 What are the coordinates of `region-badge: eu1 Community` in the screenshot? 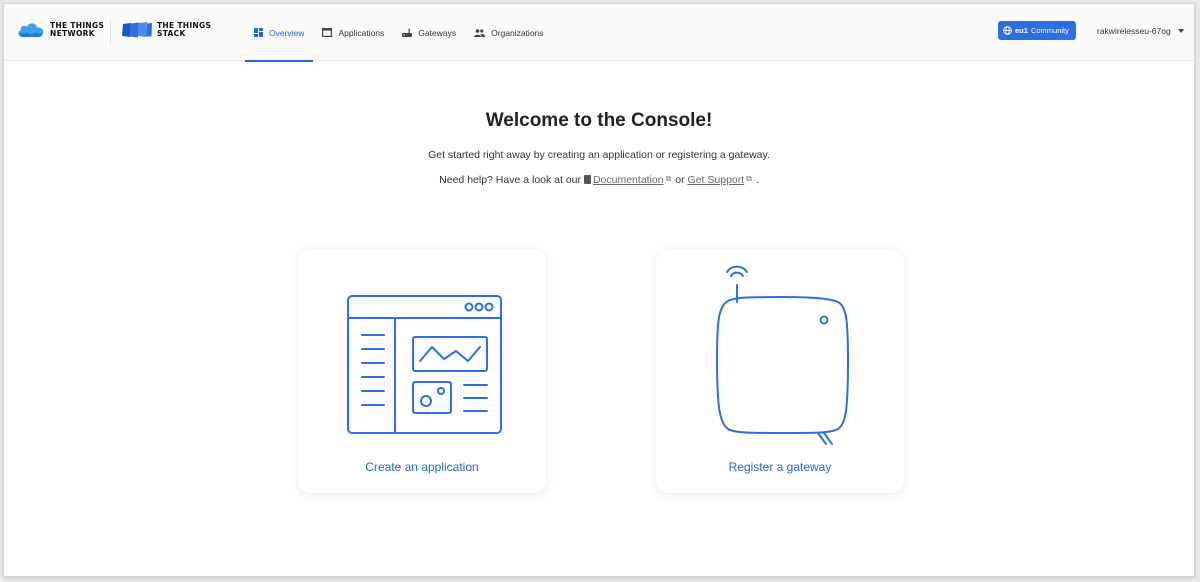 It's located at (1037, 30).